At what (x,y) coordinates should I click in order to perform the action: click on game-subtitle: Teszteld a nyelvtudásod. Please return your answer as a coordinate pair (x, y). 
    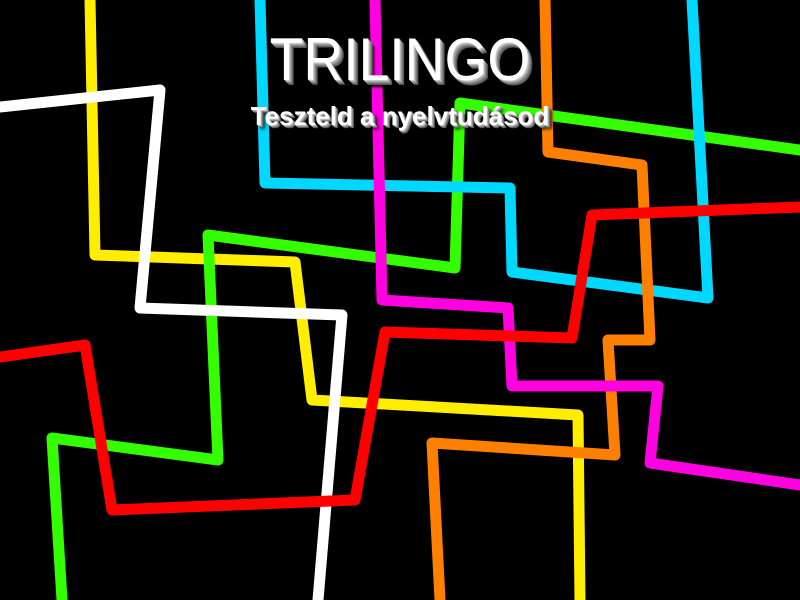
    Looking at the image, I should click on (400, 116).